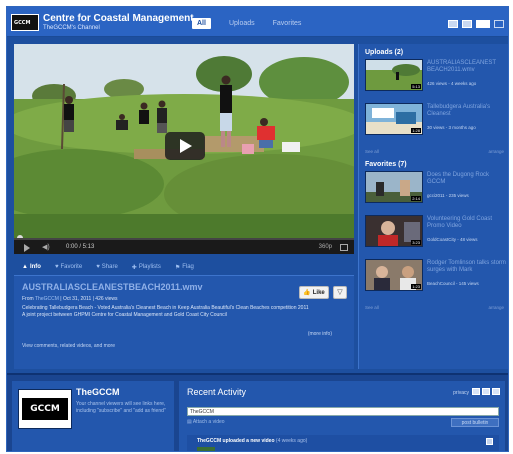 This screenshot has height=454, width=513. I want to click on video-meta: 426 views - 4 weeks ago, so click(452, 83).